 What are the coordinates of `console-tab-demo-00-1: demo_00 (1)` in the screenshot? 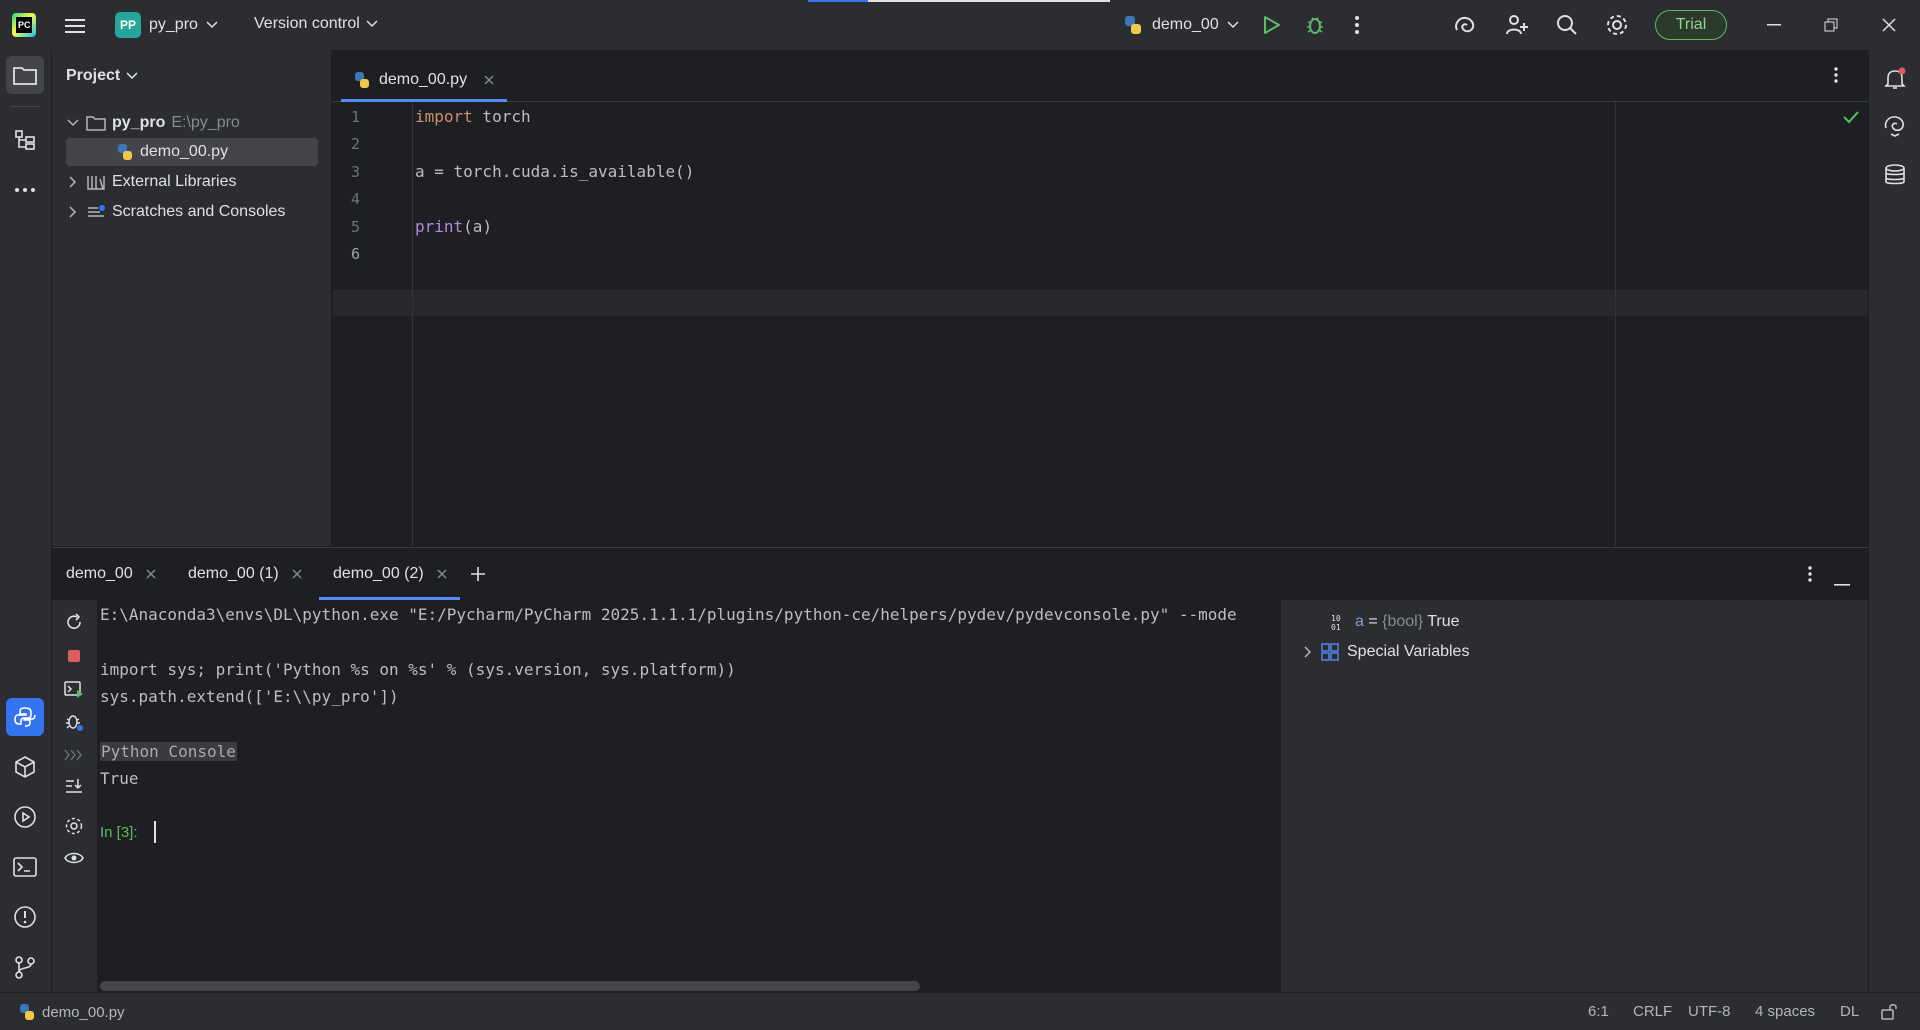 It's located at (245, 574).